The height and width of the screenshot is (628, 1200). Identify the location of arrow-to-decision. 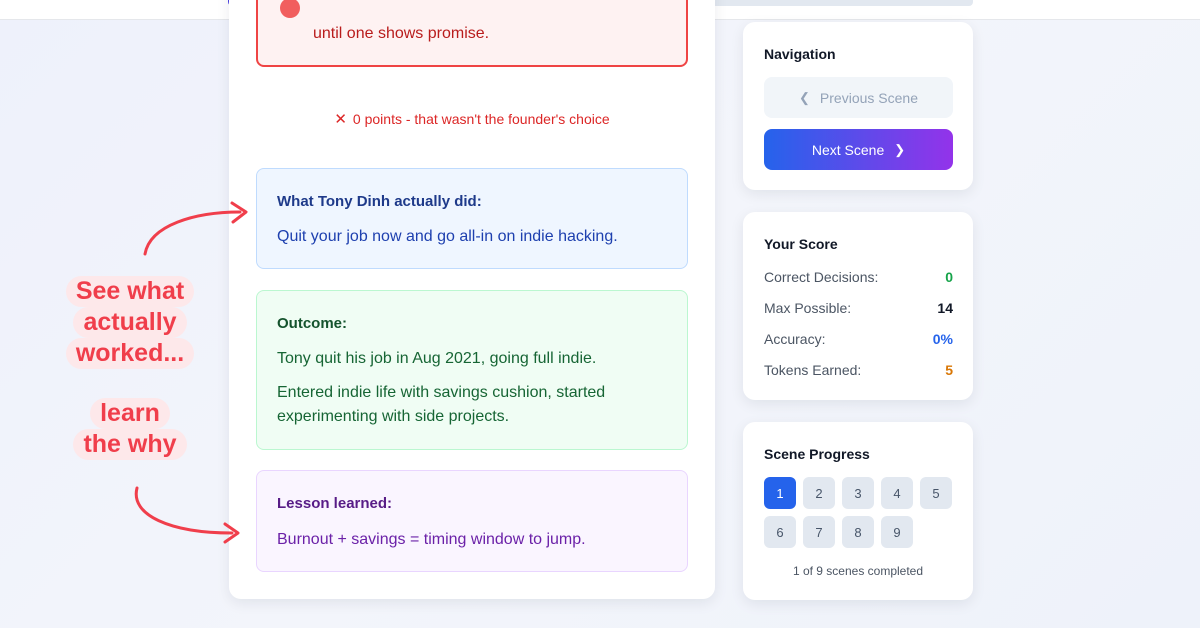
(192, 233).